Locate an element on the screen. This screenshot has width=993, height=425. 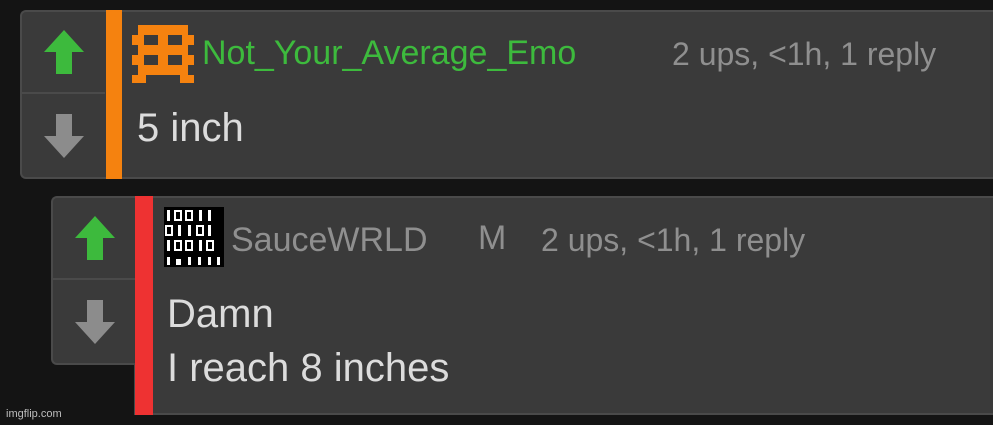
comment-body: 5 inch is located at coordinates (190, 128).